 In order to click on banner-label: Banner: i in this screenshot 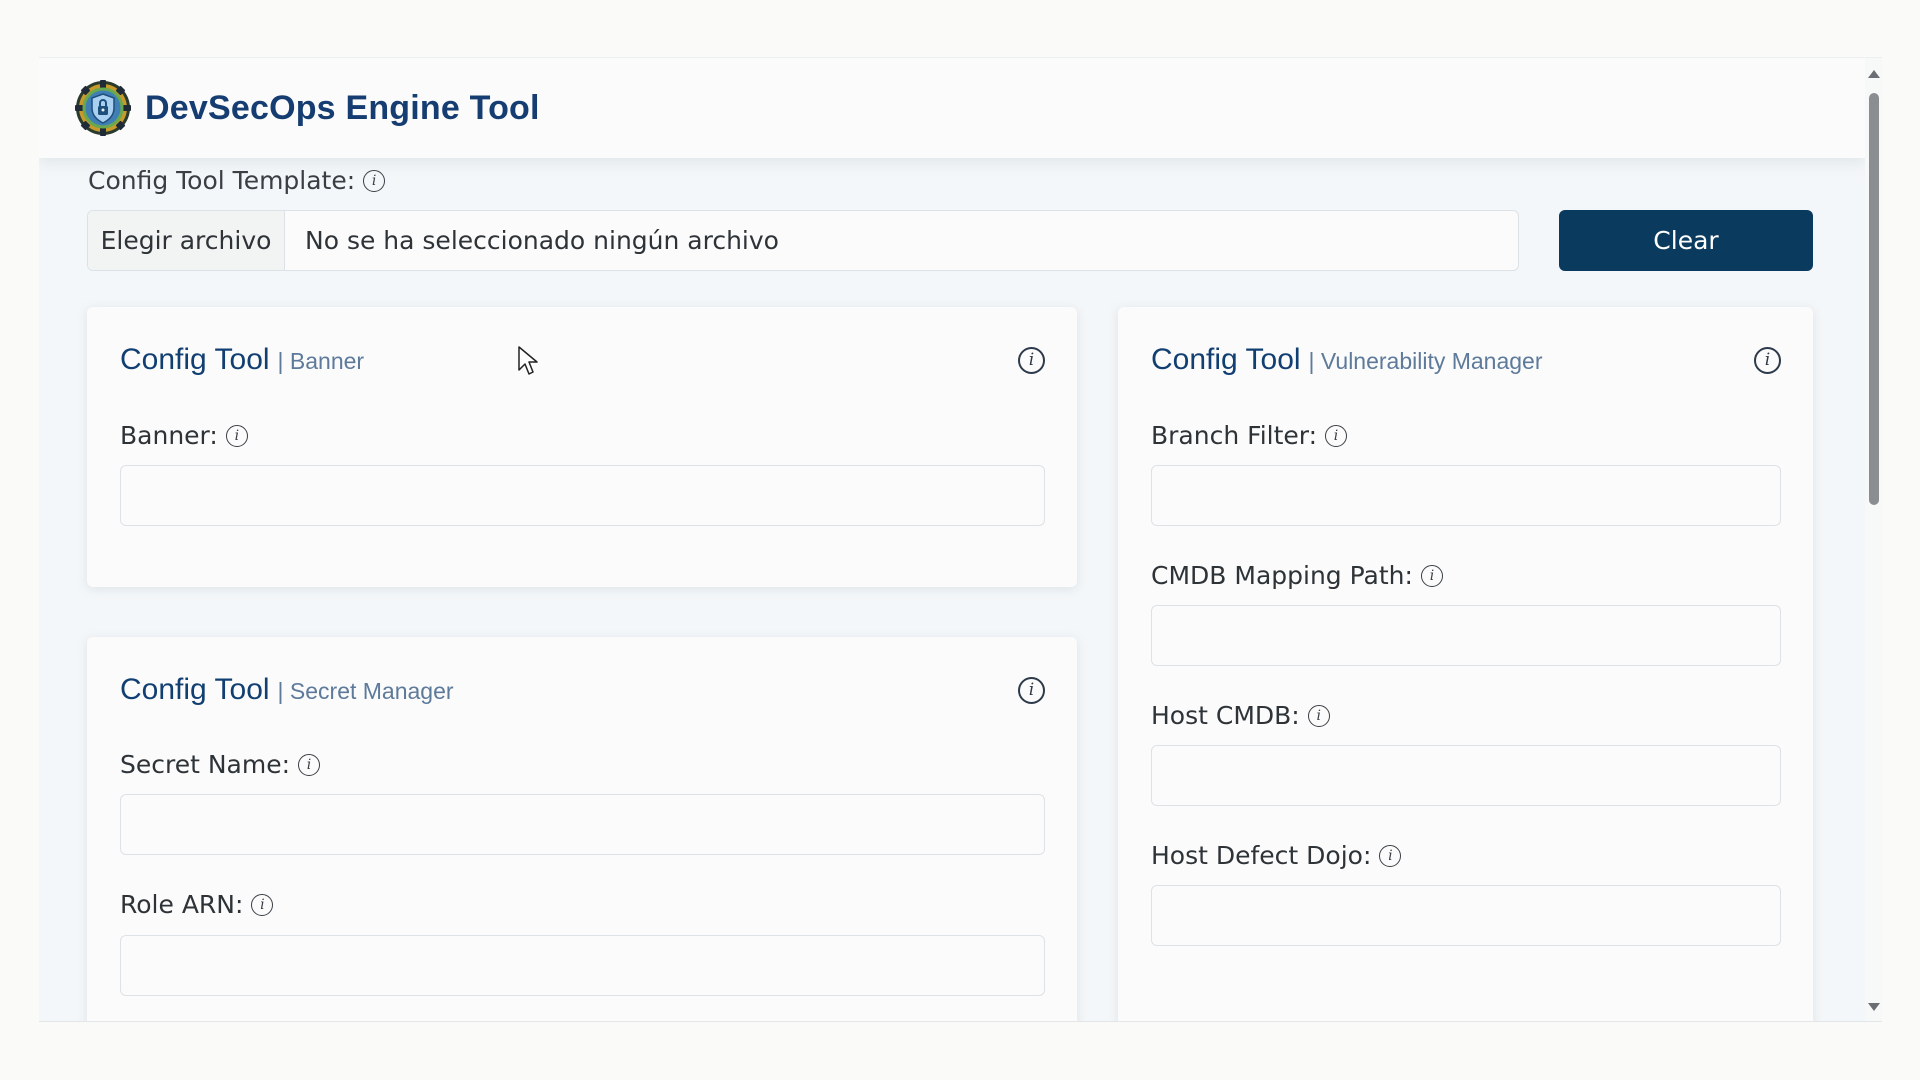, I will do `click(184, 435)`.